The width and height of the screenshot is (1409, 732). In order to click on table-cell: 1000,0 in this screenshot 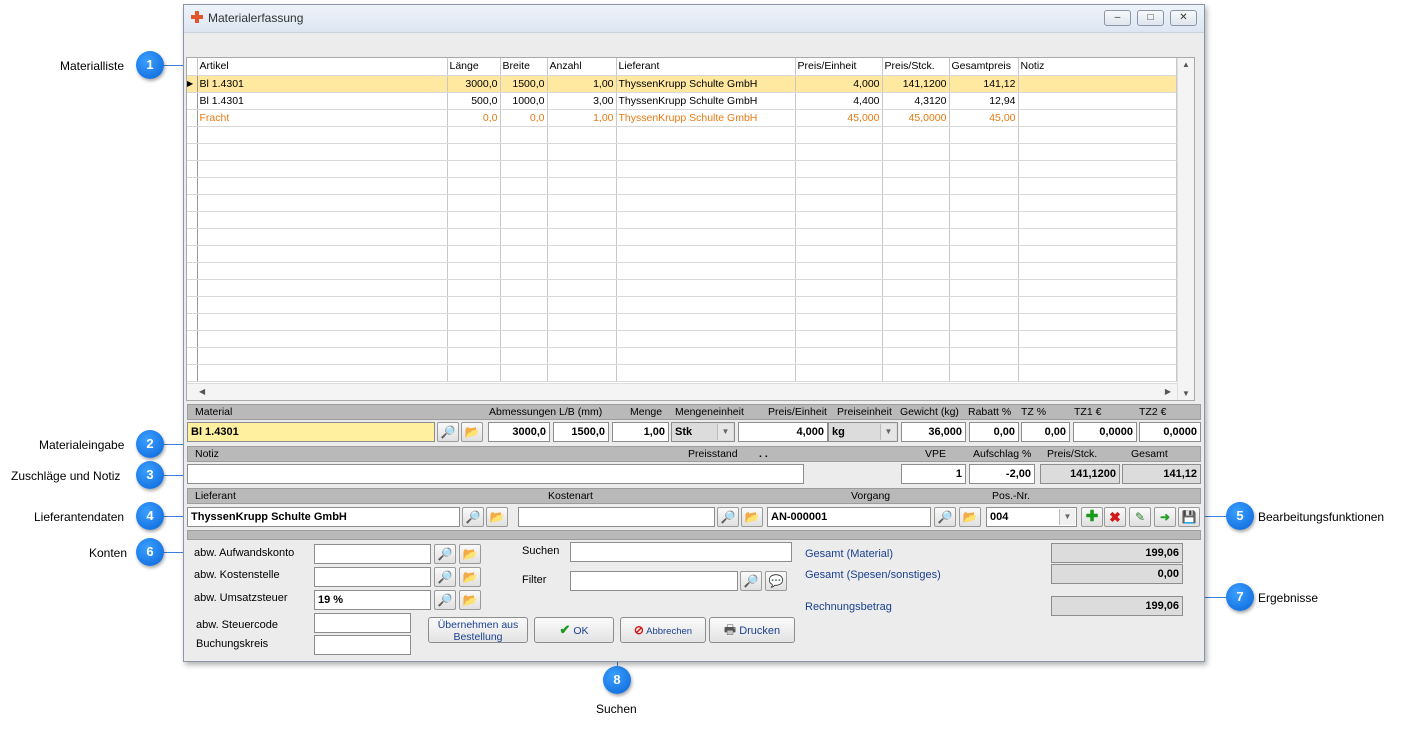, I will do `click(524, 101)`.